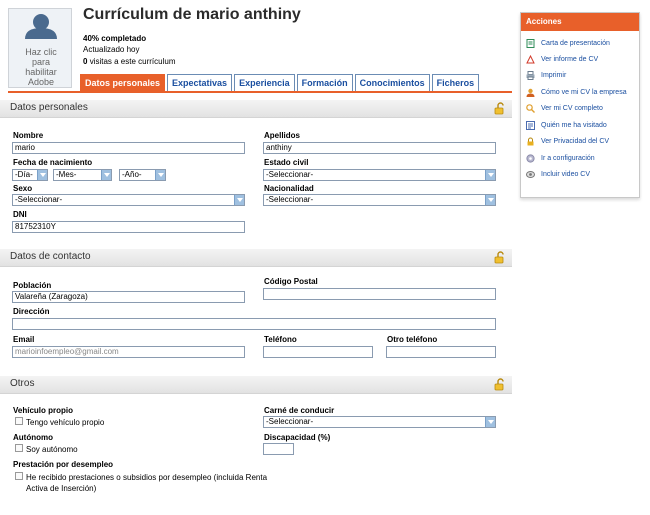 This screenshot has width=650, height=515. I want to click on user-silhouette-icon, so click(41, 26).